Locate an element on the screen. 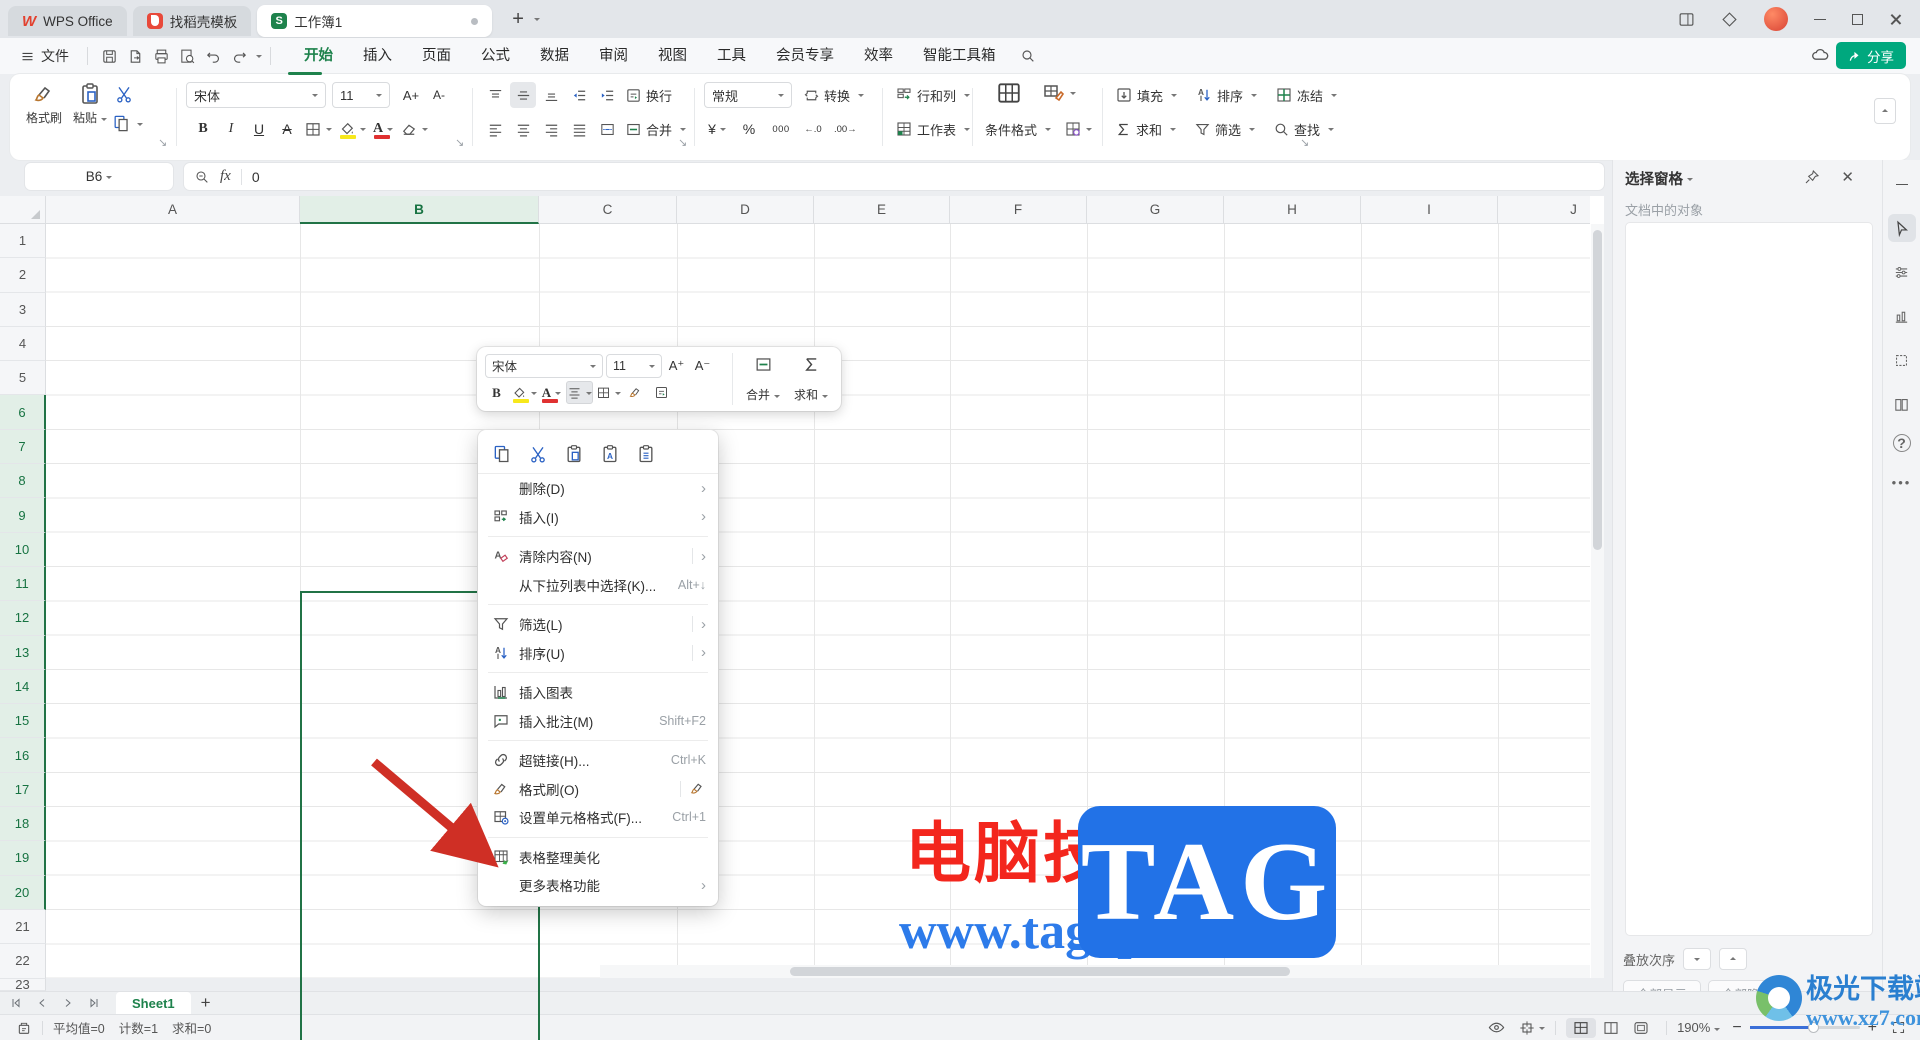 Image resolution: width=1920 pixels, height=1040 pixels. align-top-button is located at coordinates (495, 95).